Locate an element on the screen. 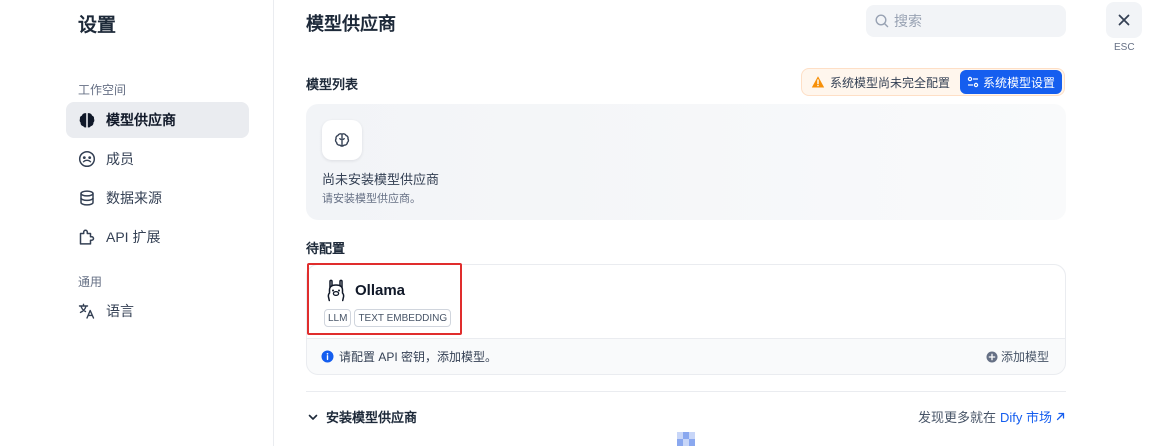 This screenshot has height=446, width=1160. install-label: 安装模型供应商 is located at coordinates (372, 417).